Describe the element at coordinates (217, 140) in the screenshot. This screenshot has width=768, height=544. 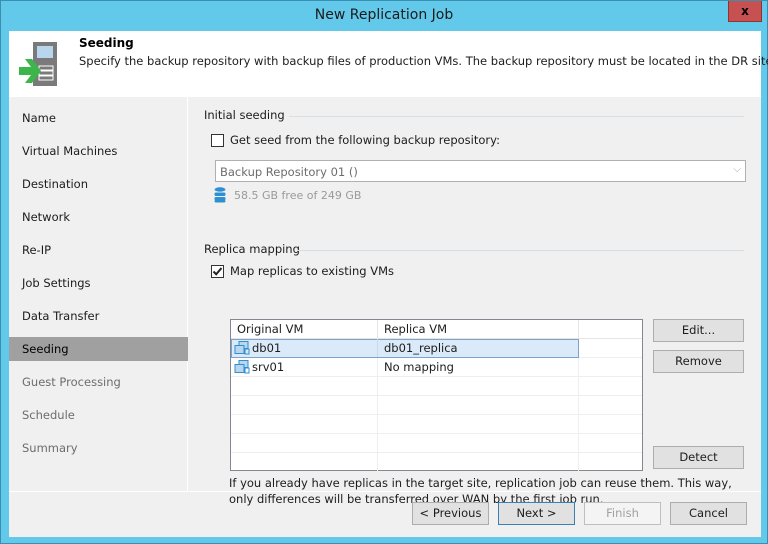
I see `get-seed-checkbox` at that location.